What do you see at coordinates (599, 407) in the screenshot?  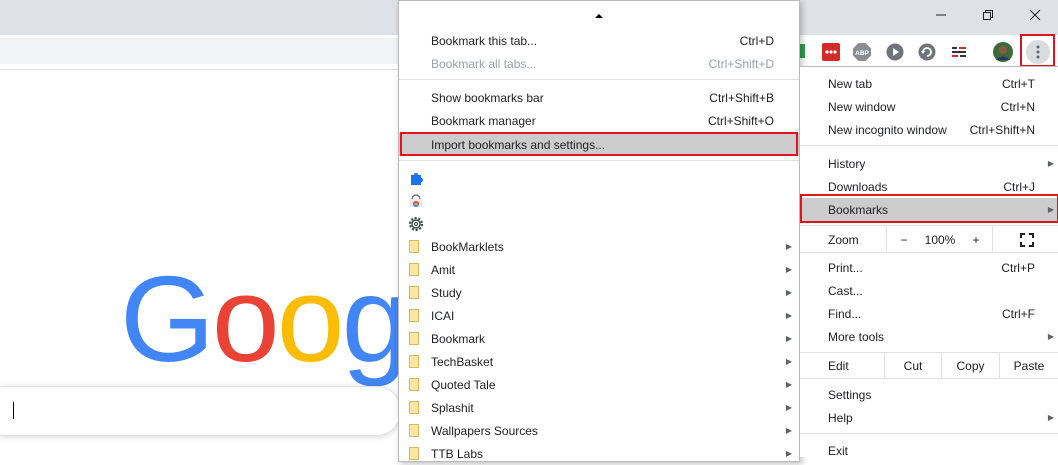 I see `folder-item: Splashit ▶` at bounding box center [599, 407].